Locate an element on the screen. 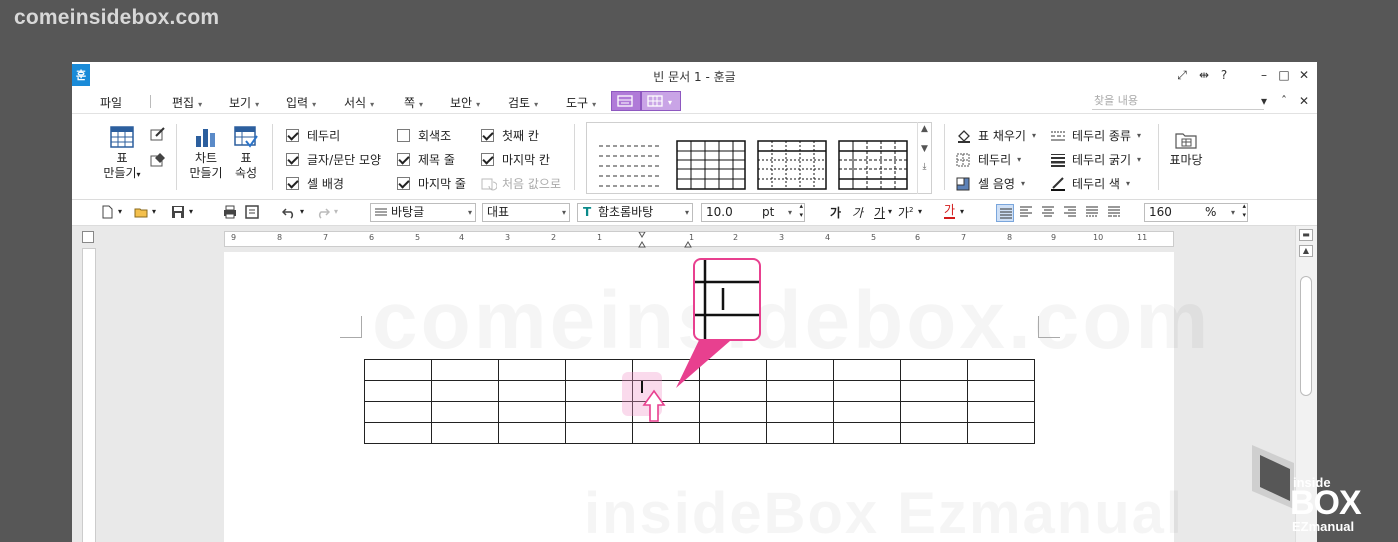  menu-page: 쪽 ▾ is located at coordinates (413, 102).